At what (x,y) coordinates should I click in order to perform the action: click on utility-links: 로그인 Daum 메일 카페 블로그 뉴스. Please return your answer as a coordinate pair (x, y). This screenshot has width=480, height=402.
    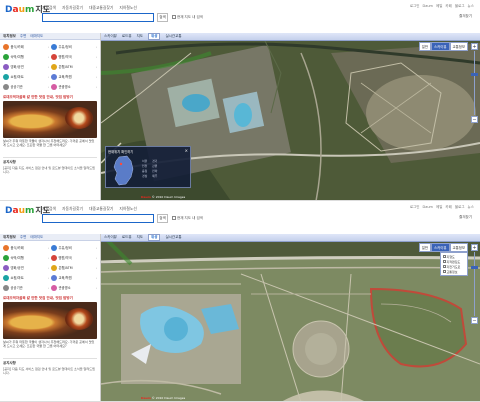
    Looking at the image, I should click on (442, 6).